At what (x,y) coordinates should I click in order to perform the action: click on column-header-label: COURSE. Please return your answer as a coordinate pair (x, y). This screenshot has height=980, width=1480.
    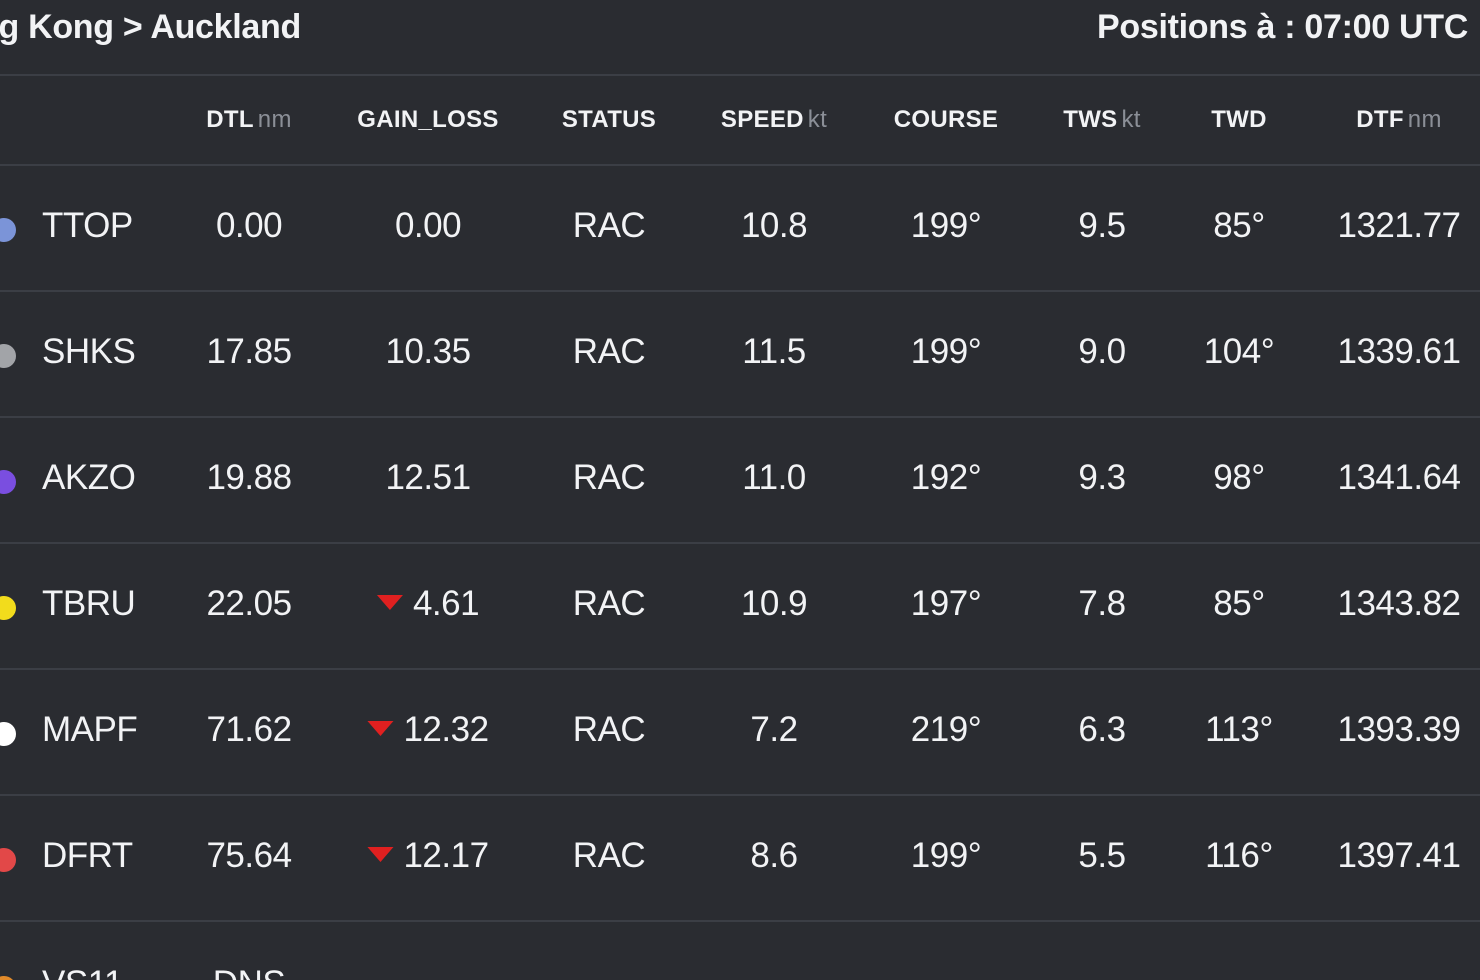
    Looking at the image, I should click on (946, 119).